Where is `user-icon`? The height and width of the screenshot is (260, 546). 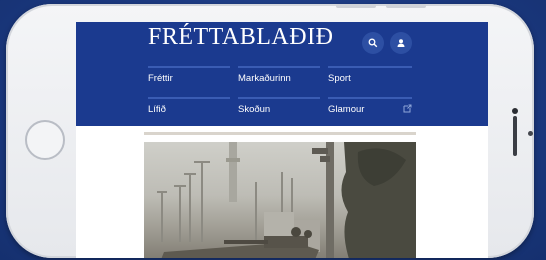 user-icon is located at coordinates (401, 43).